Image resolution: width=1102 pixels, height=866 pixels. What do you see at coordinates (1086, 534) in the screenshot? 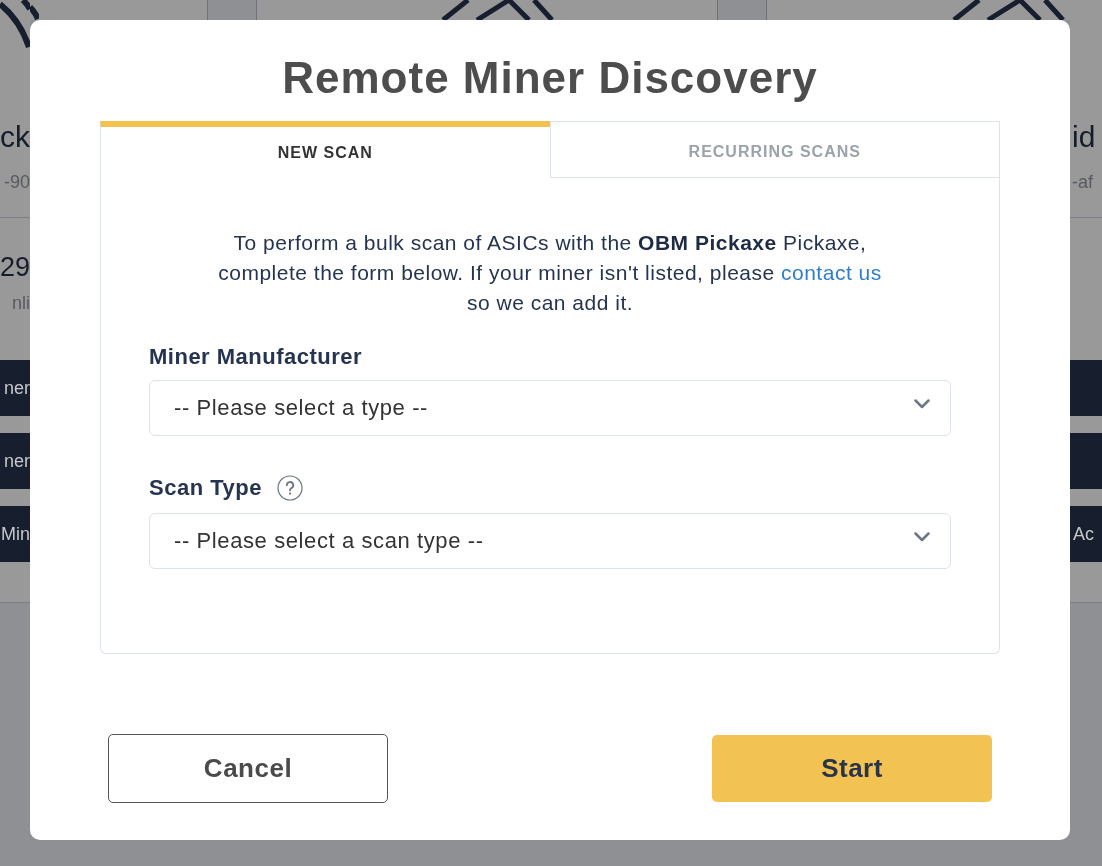
I see `card-button: Ac` at bounding box center [1086, 534].